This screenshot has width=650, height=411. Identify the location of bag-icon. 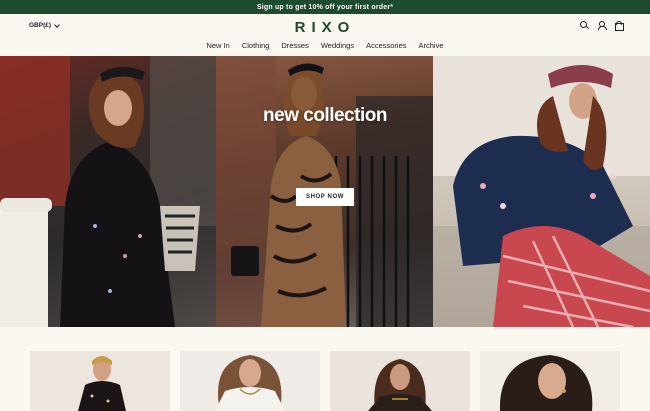
(618, 25).